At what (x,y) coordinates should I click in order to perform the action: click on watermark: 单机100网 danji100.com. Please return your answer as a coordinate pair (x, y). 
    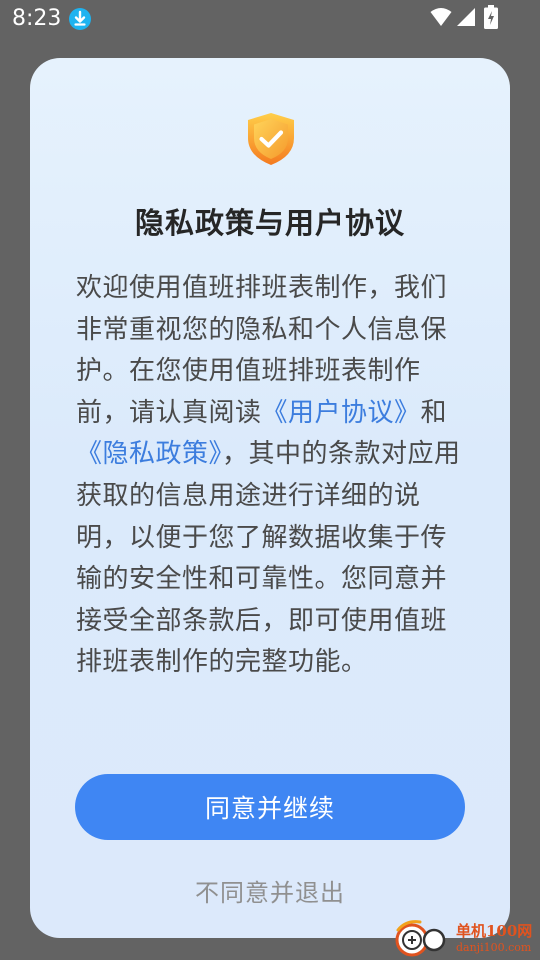
    Looking at the image, I should click on (466, 938).